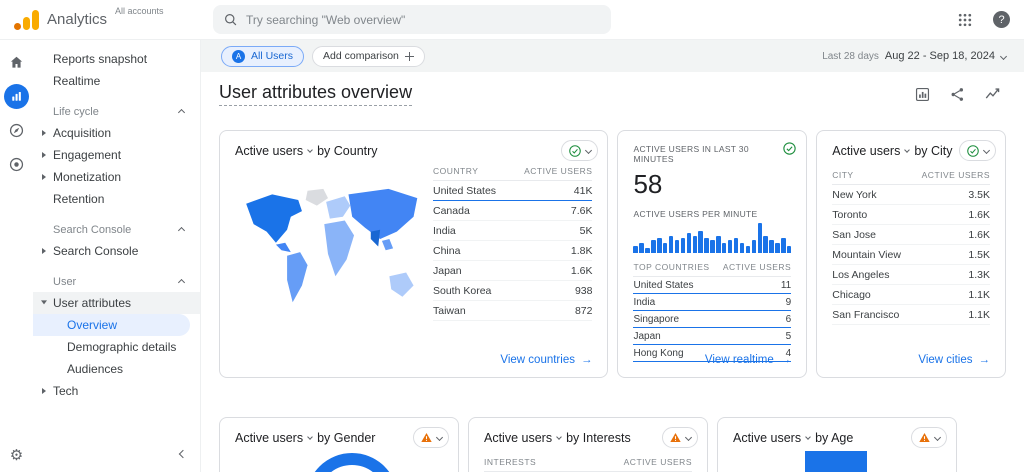  I want to click on logo-bar-tall, so click(35, 19).